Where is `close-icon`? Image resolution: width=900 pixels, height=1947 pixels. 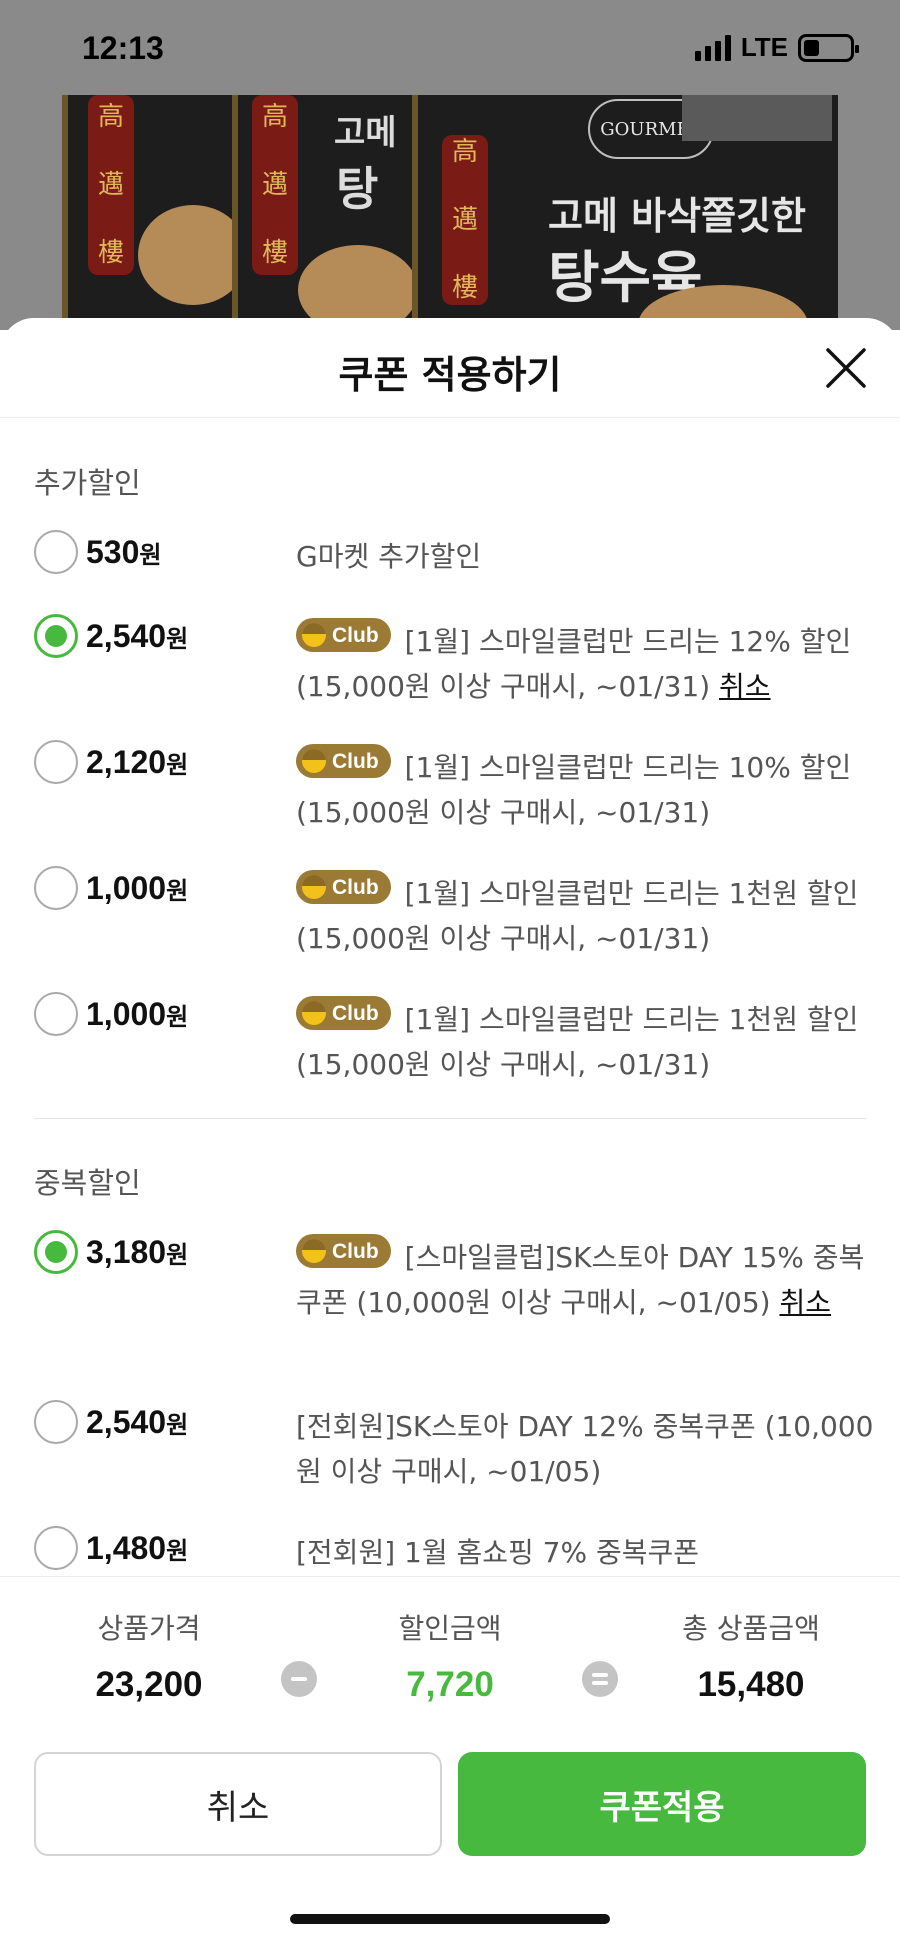
close-icon is located at coordinates (846, 368).